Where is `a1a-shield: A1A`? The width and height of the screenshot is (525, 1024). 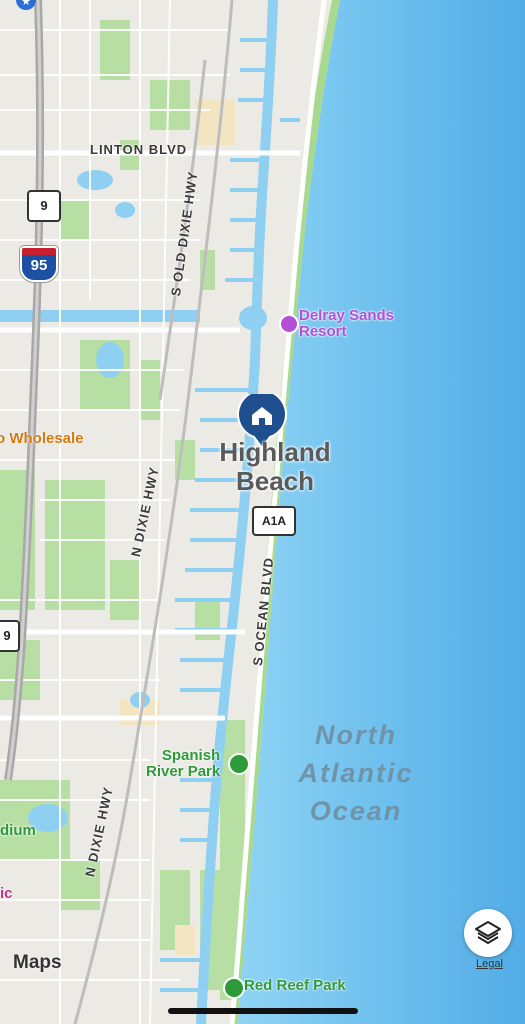
a1a-shield: A1A is located at coordinates (274, 521).